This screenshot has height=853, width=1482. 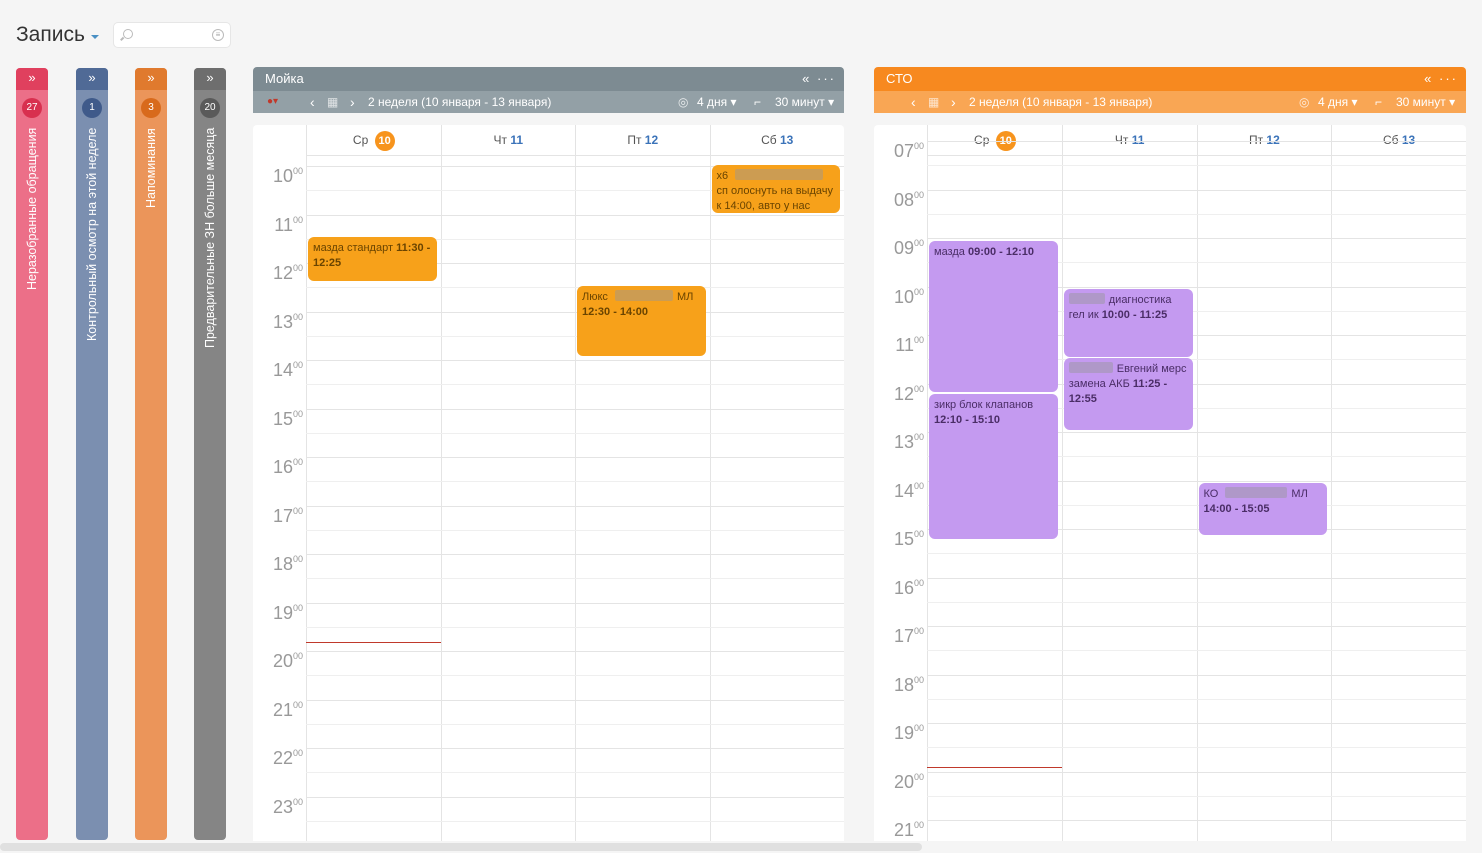 What do you see at coordinates (1128, 323) in the screenshot?
I see `appointment-event: диагностика гел ик 10:00 - 11:25` at bounding box center [1128, 323].